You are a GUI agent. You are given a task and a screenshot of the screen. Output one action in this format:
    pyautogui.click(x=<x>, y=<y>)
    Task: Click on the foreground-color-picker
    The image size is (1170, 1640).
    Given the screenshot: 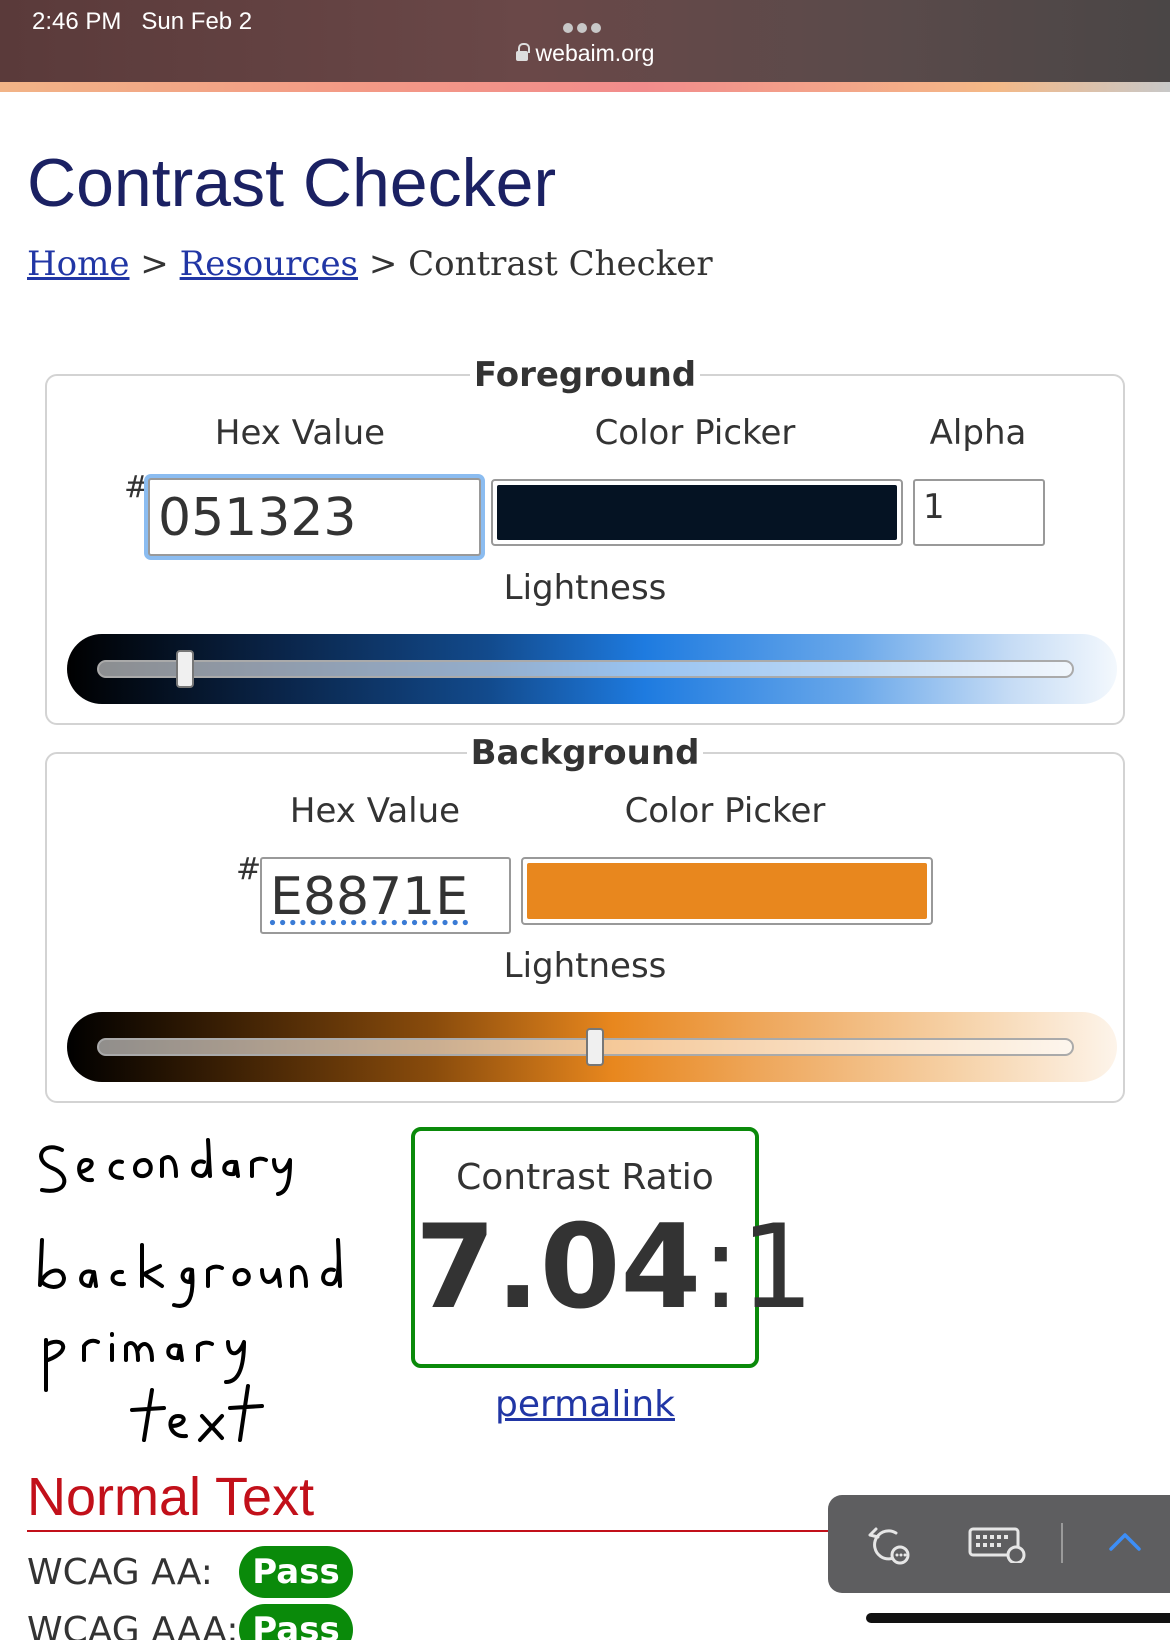 What is the action you would take?
    pyautogui.click(x=697, y=512)
    